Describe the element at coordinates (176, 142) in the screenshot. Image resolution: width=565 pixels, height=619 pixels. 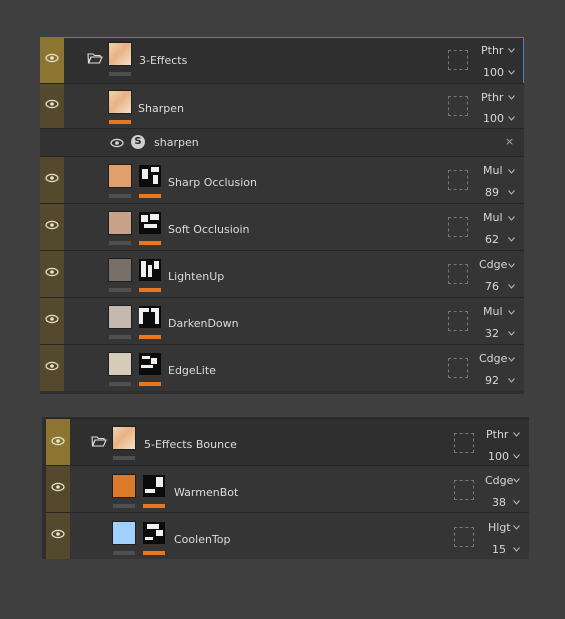
I see `filter-name: sharpen` at that location.